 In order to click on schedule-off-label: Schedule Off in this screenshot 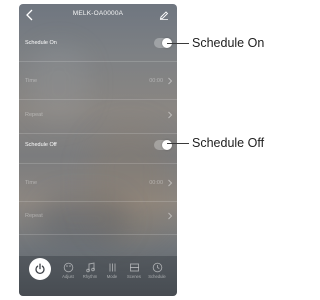, I will do `click(41, 145)`.